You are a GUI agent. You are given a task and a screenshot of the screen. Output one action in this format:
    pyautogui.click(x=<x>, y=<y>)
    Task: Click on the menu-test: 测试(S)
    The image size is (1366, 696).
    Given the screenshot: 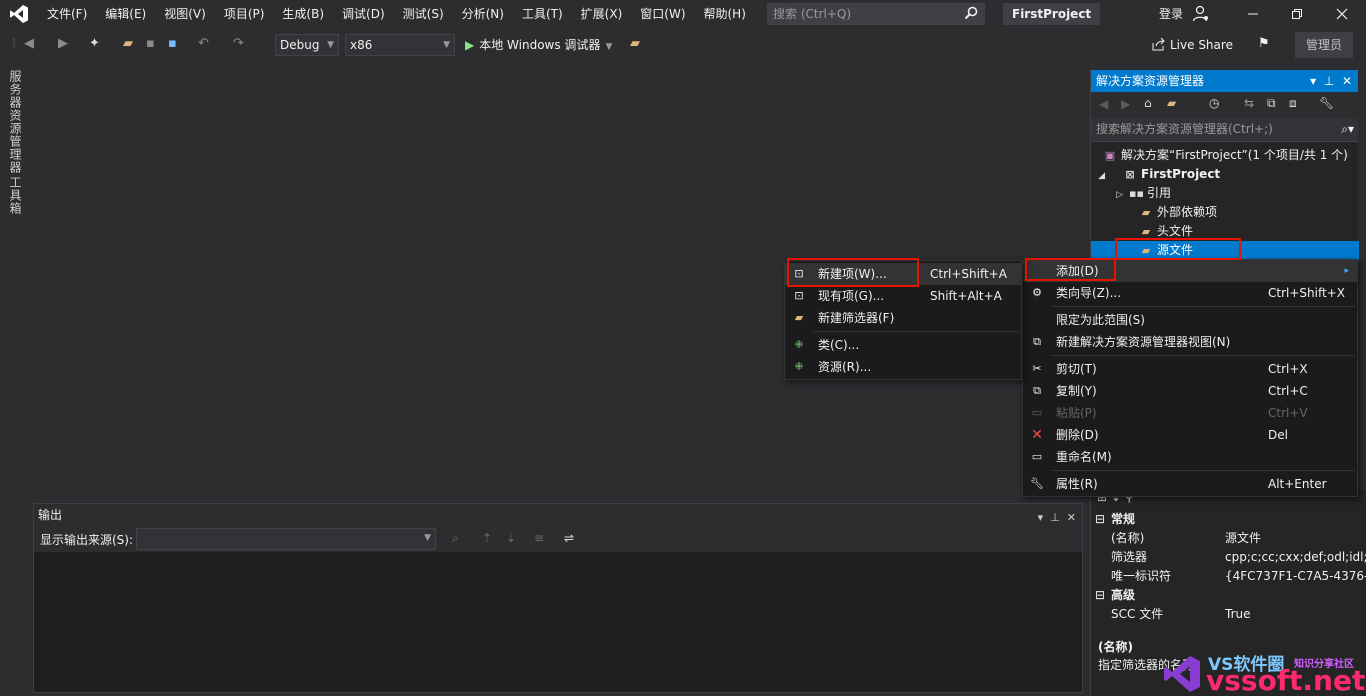 What is the action you would take?
    pyautogui.click(x=423, y=14)
    